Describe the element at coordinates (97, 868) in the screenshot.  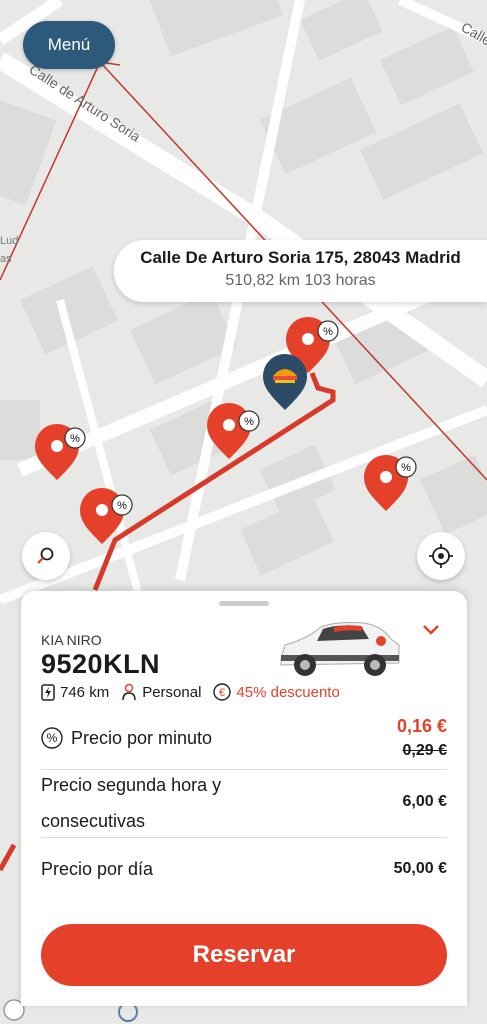
I see `price-per-day-label: Precio por día` at that location.